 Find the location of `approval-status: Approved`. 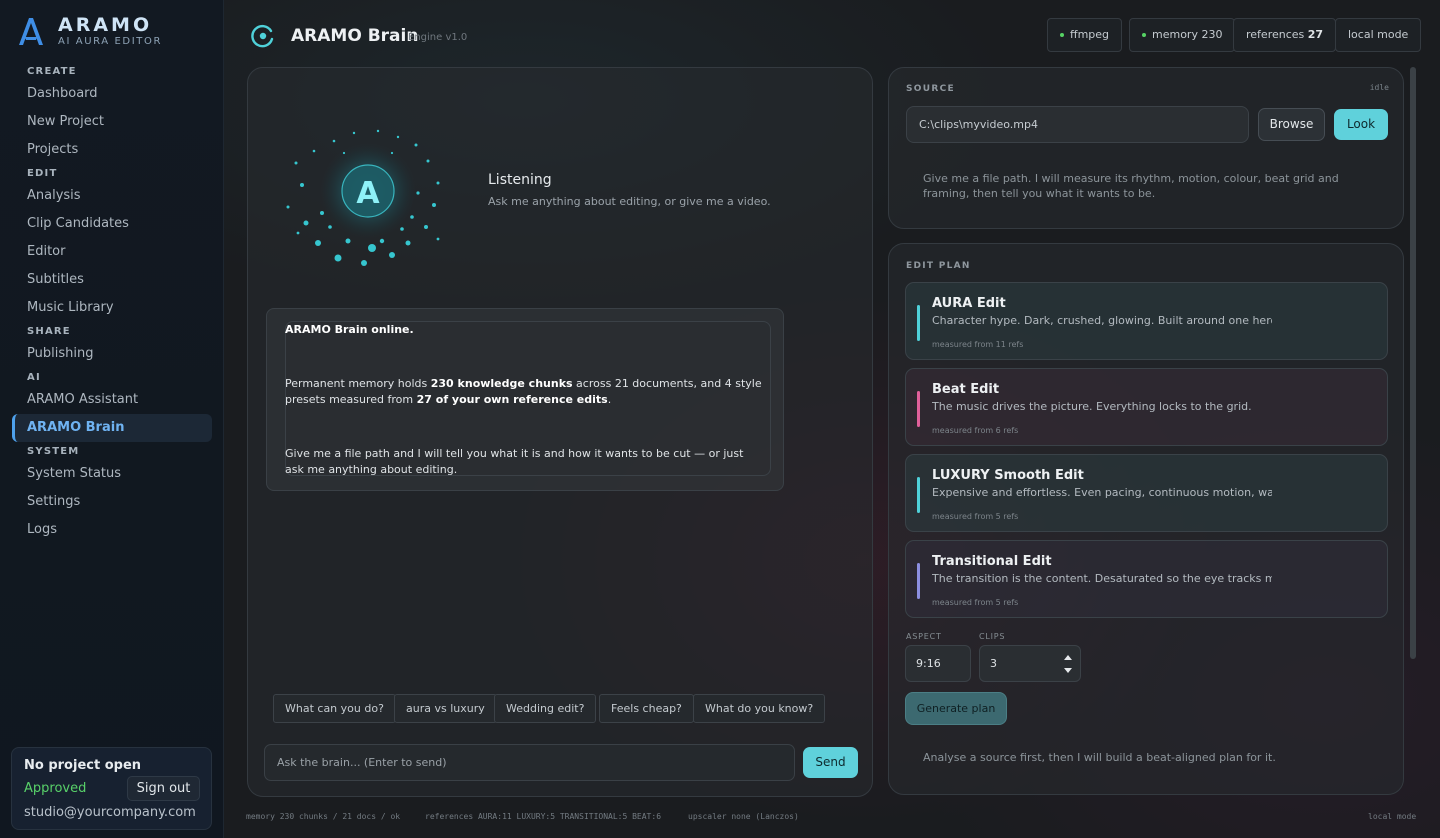

approval-status: Approved is located at coordinates (55, 788).